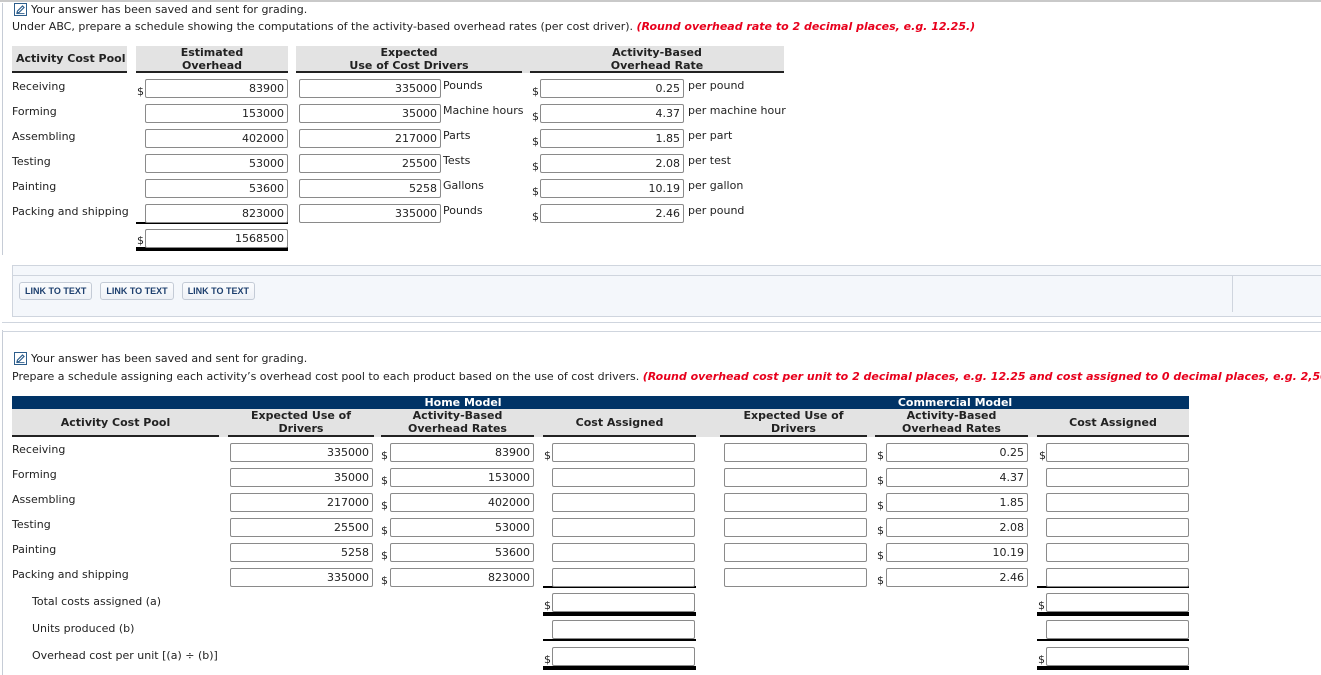 The image size is (1321, 675). I want to click on expected-drivers-input: 5258, so click(370, 188).